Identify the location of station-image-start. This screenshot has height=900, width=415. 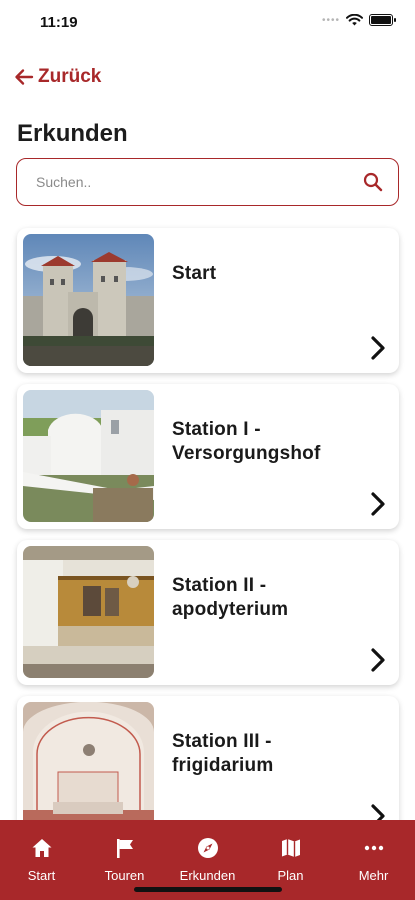
(88, 300).